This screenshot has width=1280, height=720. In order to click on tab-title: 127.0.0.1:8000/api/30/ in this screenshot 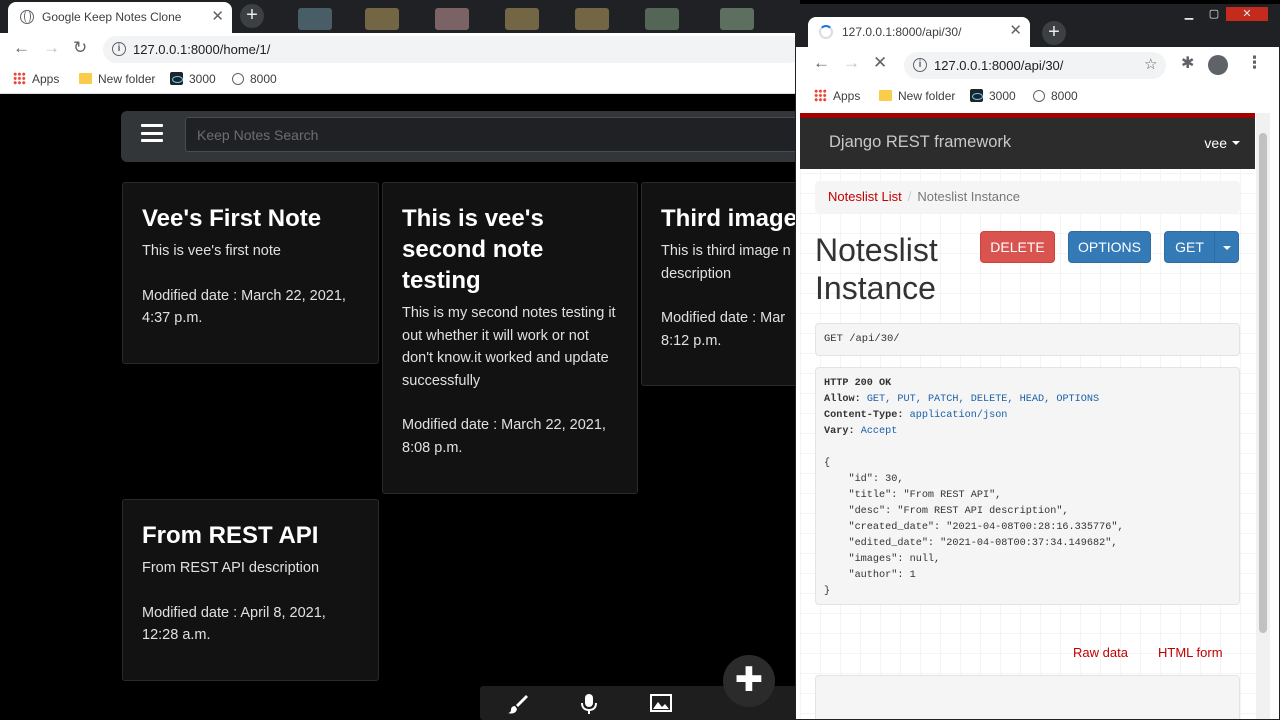, I will do `click(902, 32)`.